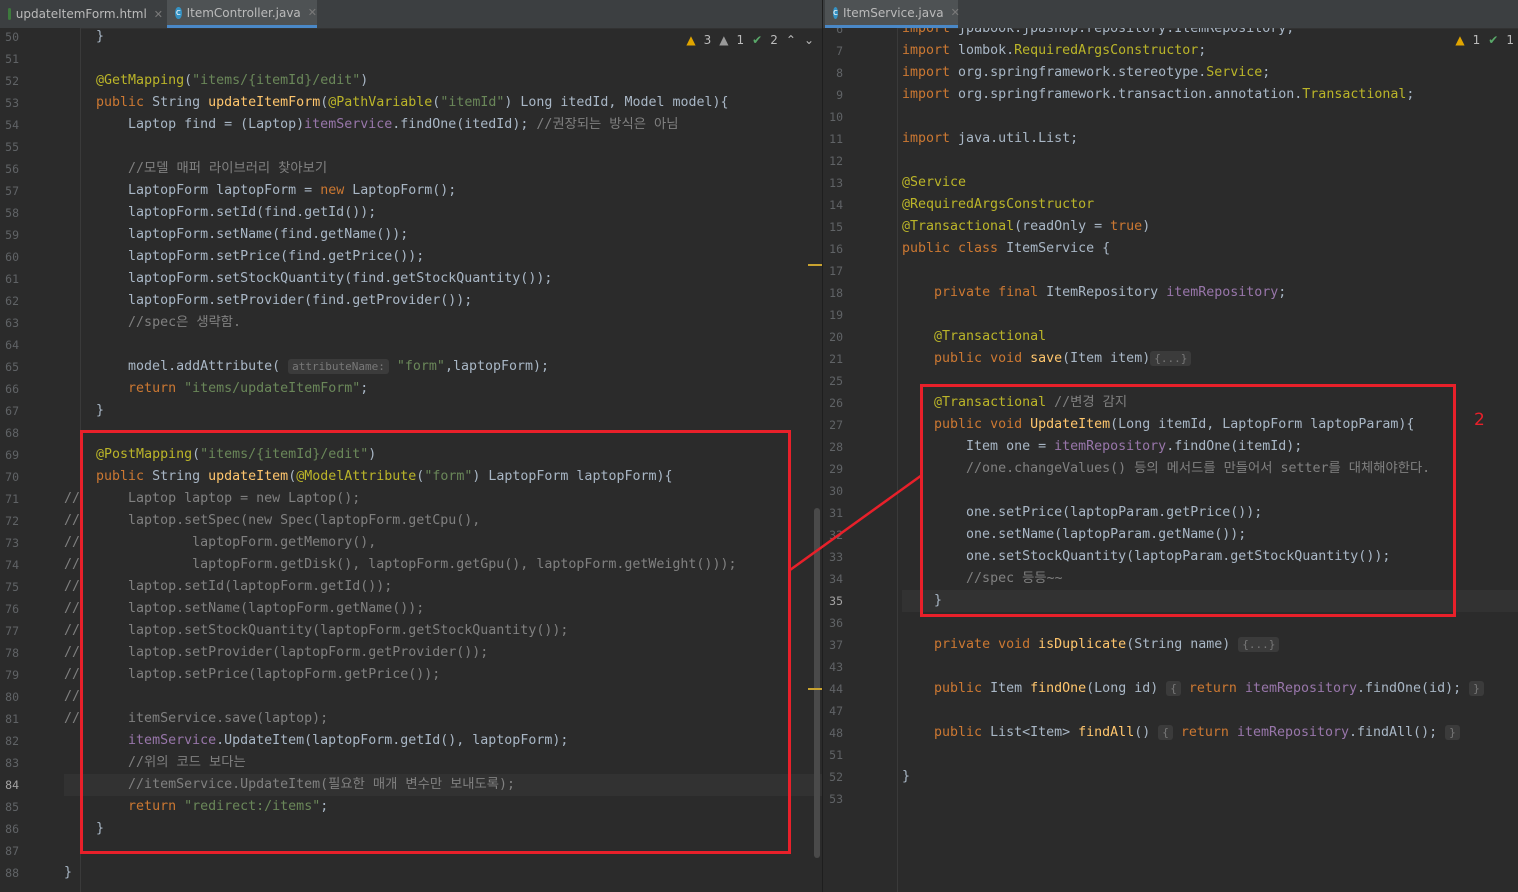  What do you see at coordinates (236, 235) in the screenshot?
I see `code-line: laptopForm.setName(find.getName());` at bounding box center [236, 235].